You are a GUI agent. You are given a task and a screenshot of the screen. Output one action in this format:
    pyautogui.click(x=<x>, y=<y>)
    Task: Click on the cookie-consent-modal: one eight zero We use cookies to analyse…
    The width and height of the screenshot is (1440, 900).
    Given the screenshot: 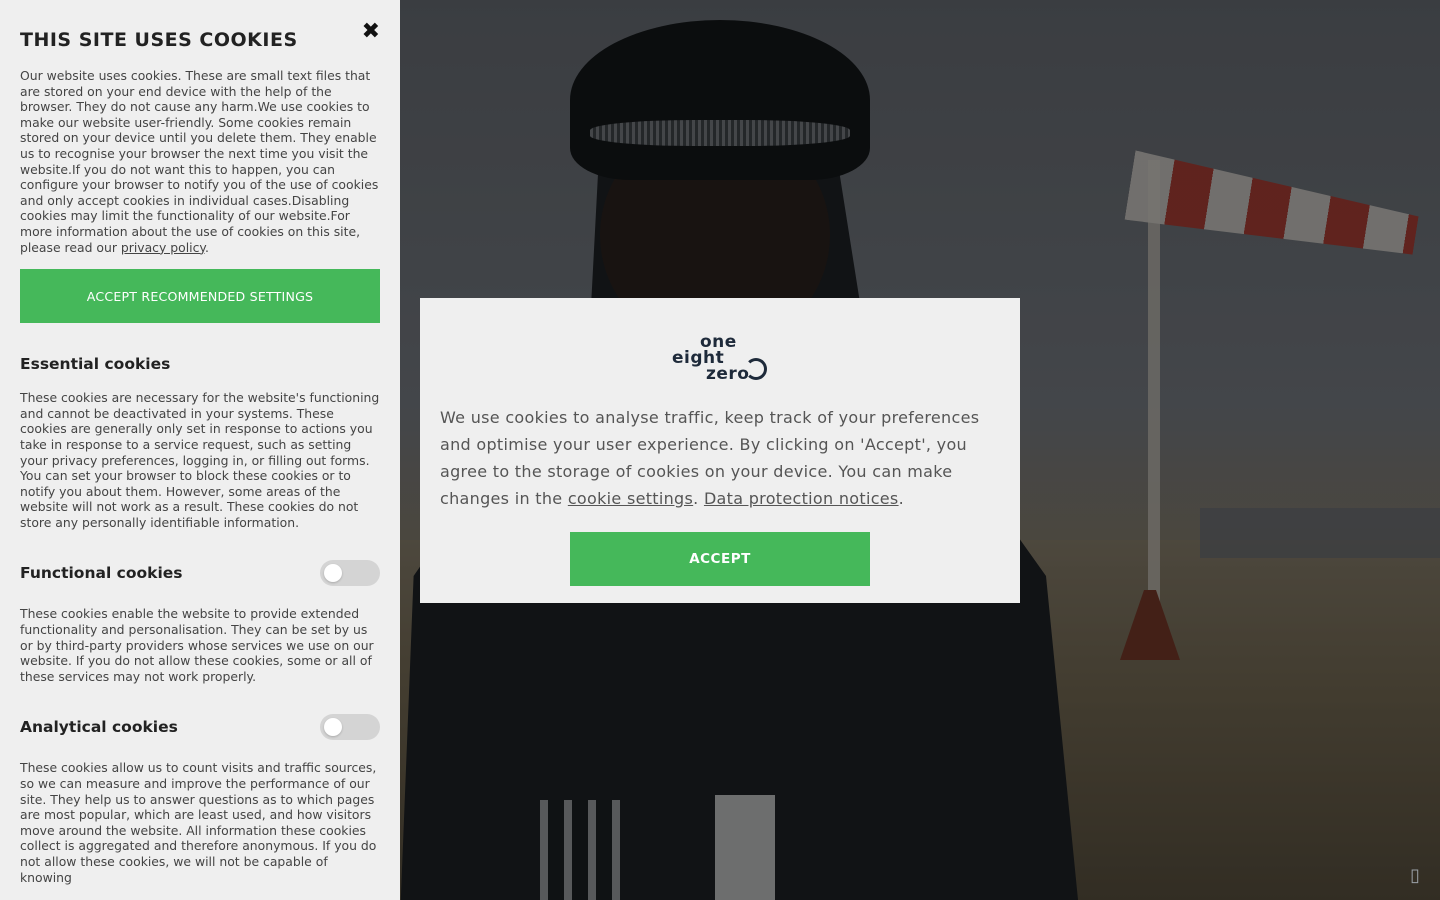 What is the action you would take?
    pyautogui.click(x=720, y=450)
    